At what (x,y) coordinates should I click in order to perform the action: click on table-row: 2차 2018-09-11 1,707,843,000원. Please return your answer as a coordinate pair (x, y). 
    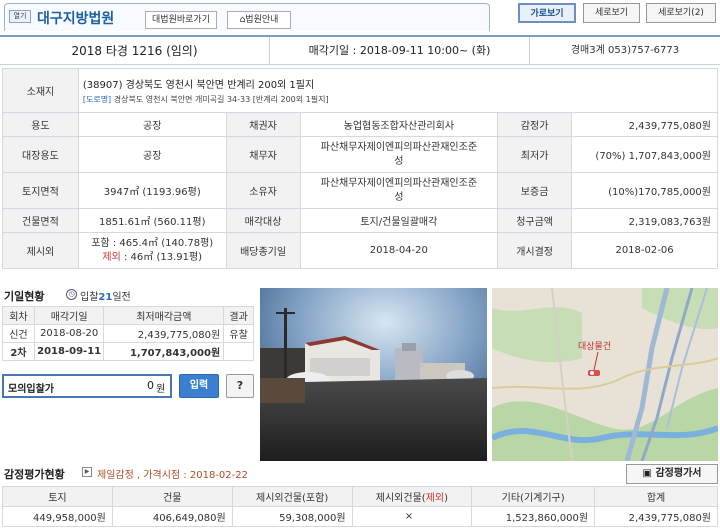
    Looking at the image, I should click on (128, 351).